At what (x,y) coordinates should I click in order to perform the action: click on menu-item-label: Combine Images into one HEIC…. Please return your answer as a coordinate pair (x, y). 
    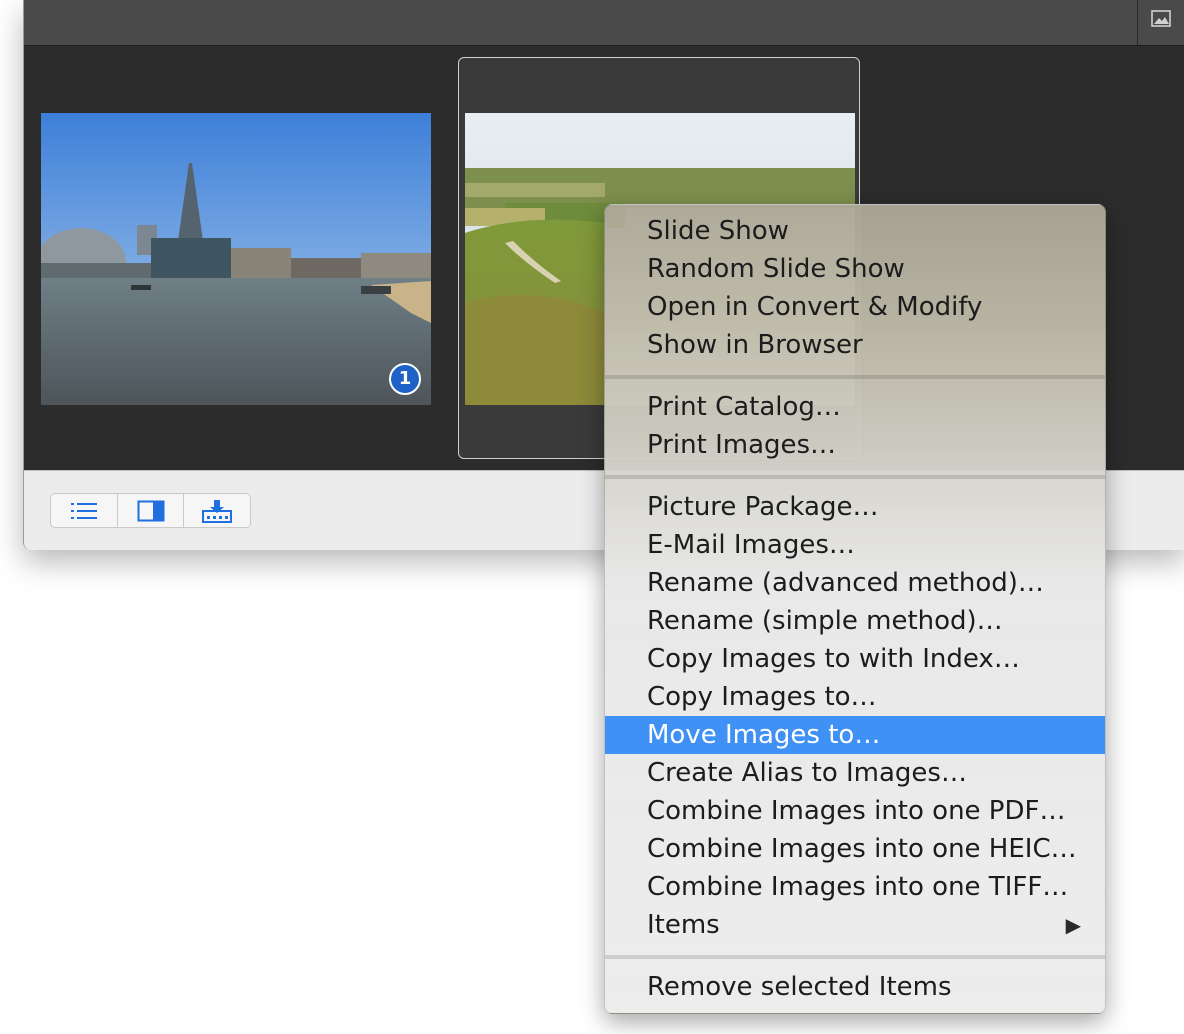
    Looking at the image, I should click on (862, 849).